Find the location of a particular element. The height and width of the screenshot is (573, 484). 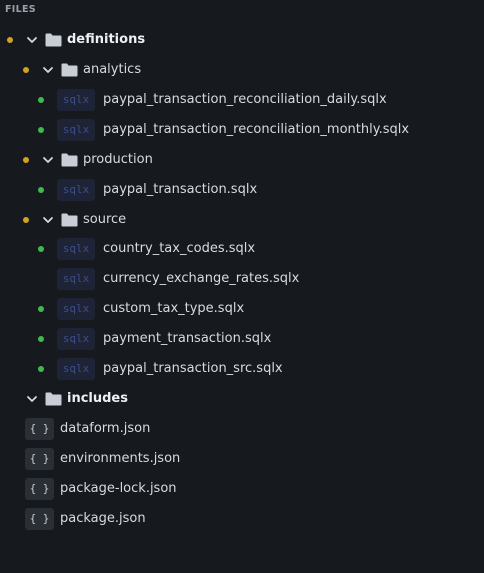

folder-label: analytics is located at coordinates (112, 69).